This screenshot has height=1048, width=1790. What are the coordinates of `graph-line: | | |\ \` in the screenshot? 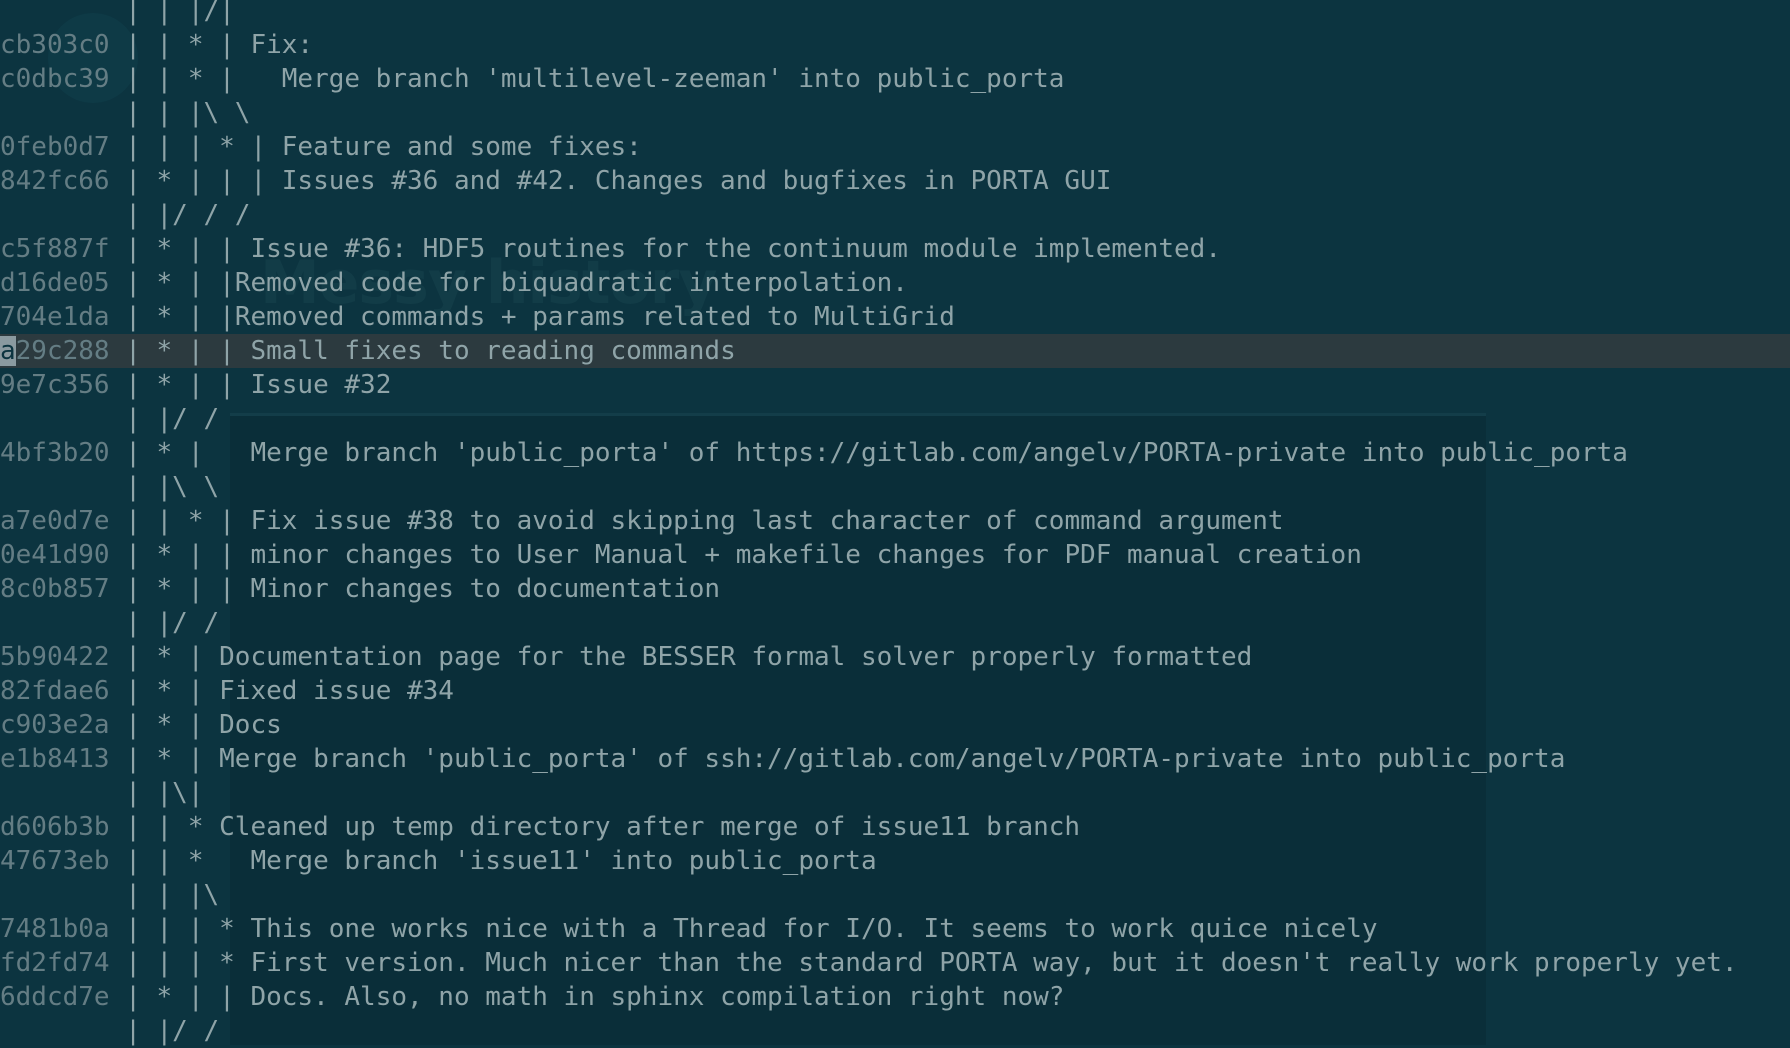 It's located at (895, 113).